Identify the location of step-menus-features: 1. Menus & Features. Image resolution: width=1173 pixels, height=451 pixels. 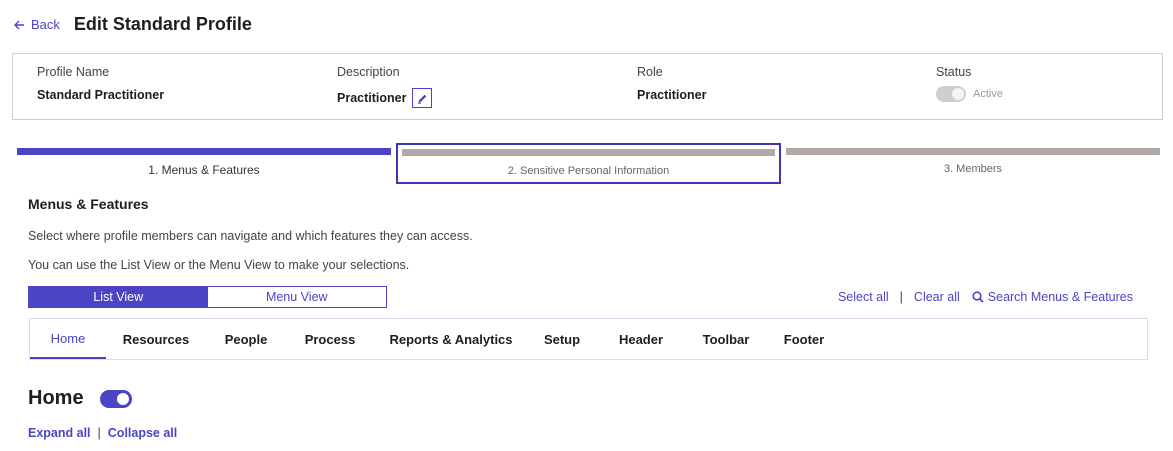
(204, 166).